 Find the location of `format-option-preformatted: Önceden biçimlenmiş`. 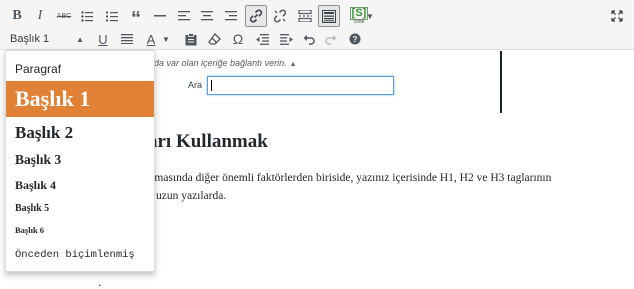

format-option-preformatted: Önceden biçimlenmiş is located at coordinates (80, 255).